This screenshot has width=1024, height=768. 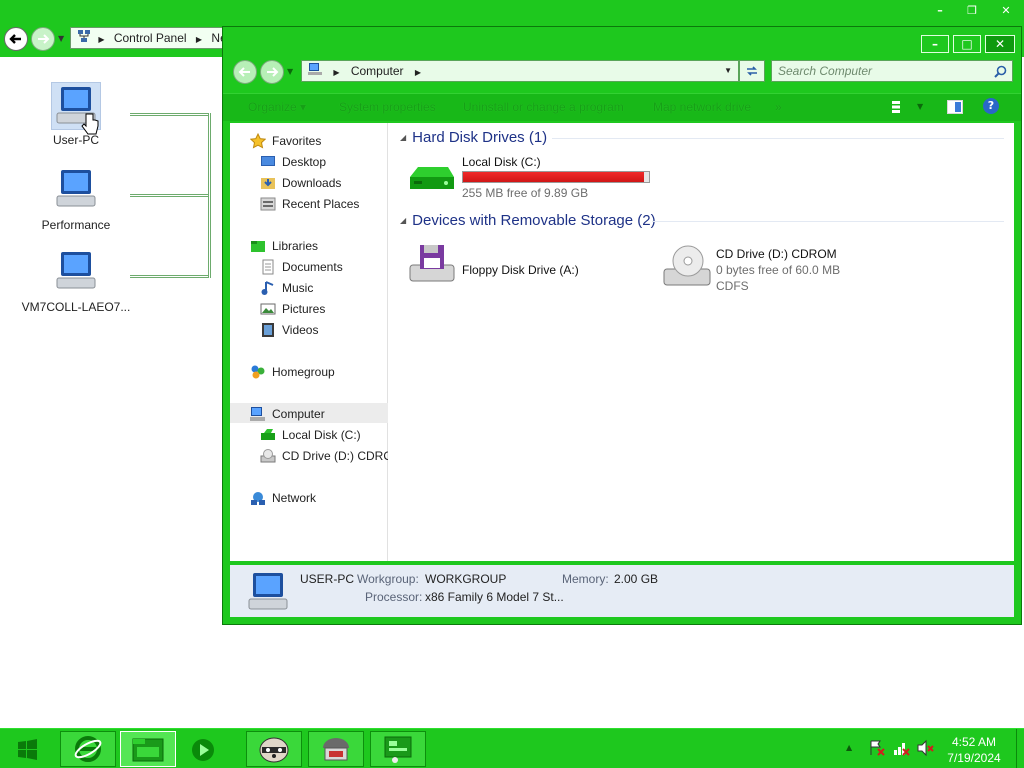 What do you see at coordinates (512, 748) in the screenshot?
I see `taskbar: ▲ 4:52 AM 7/19/2024` at bounding box center [512, 748].